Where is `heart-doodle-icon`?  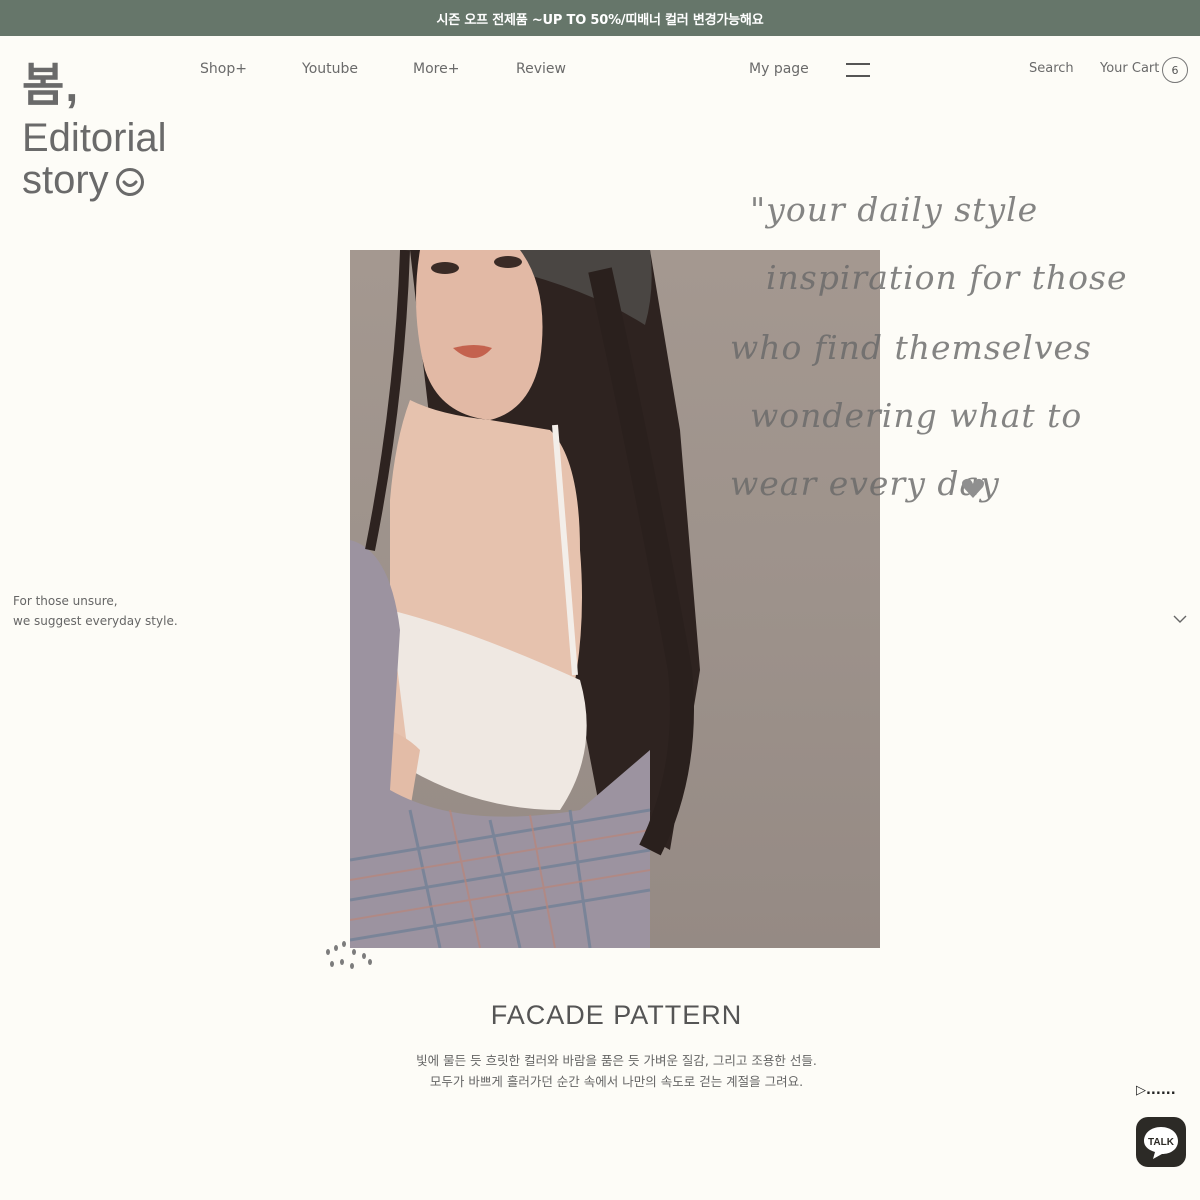 heart-doodle-icon is located at coordinates (973, 488).